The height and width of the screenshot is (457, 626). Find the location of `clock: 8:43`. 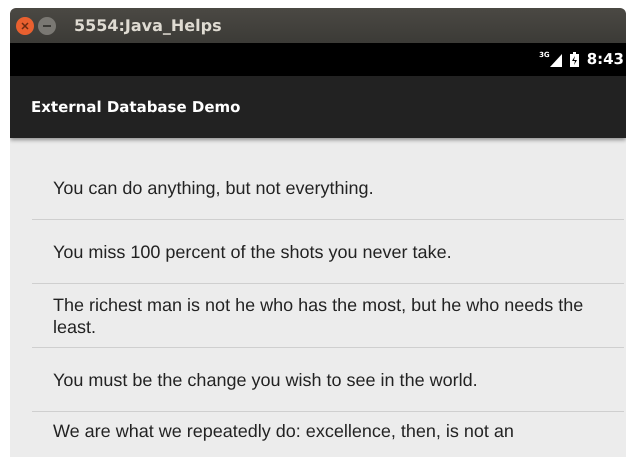

clock: 8:43 is located at coordinates (605, 59).